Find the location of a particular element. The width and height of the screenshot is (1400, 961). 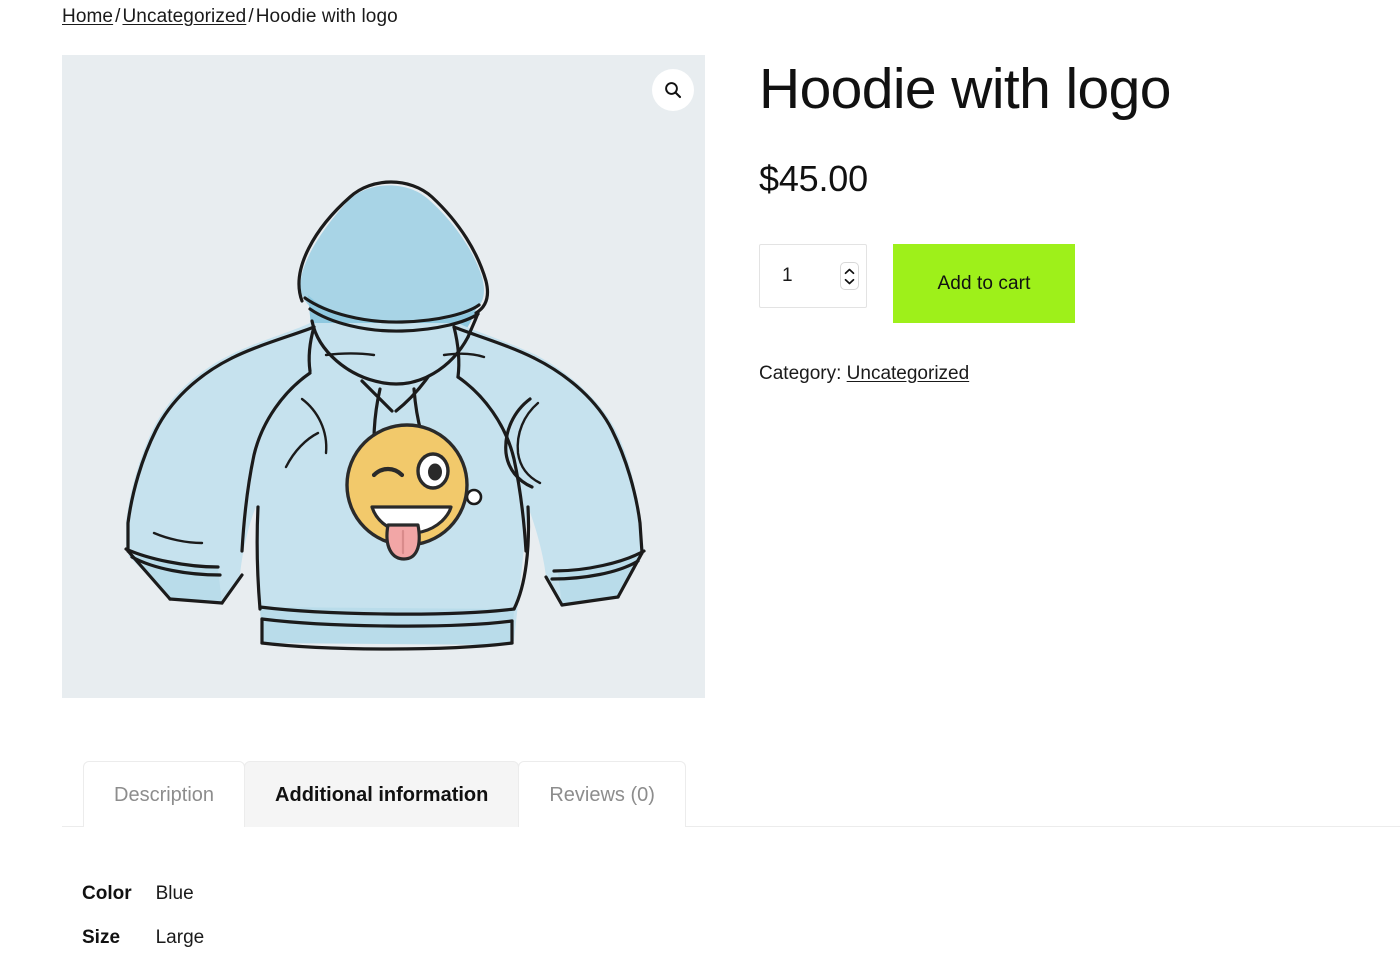

page-title: Hoodie with logo is located at coordinates (965, 89).